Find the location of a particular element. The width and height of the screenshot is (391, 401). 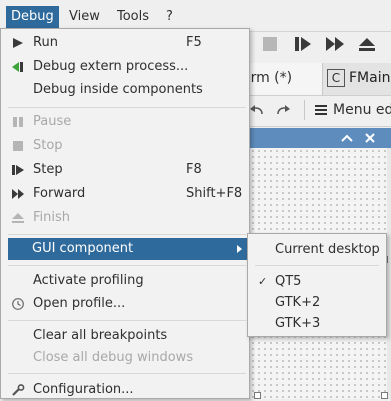

menu-item-debug-inside-components: Debug inside components is located at coordinates (125, 90).